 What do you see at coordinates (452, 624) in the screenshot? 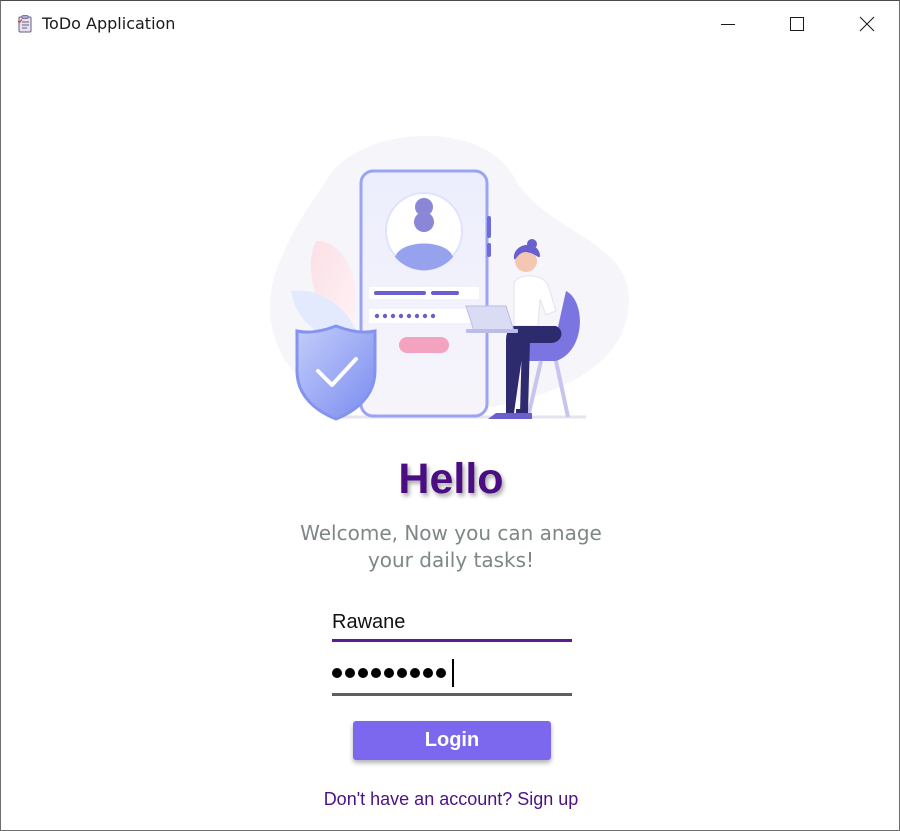
I see `username-input: Rawane` at bounding box center [452, 624].